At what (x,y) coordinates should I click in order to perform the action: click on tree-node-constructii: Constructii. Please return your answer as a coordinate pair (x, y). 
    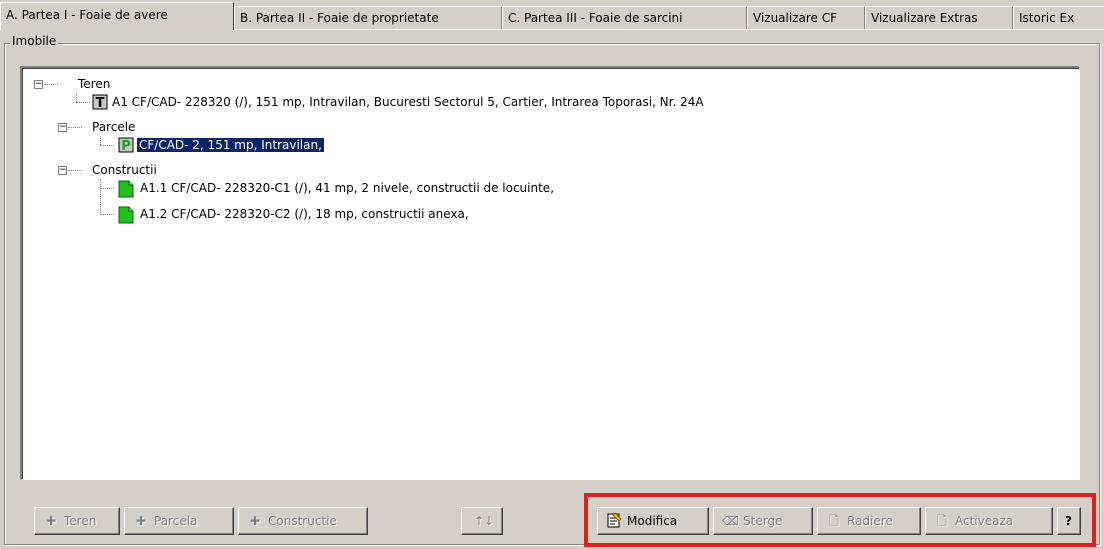
    Looking at the image, I should click on (124, 170).